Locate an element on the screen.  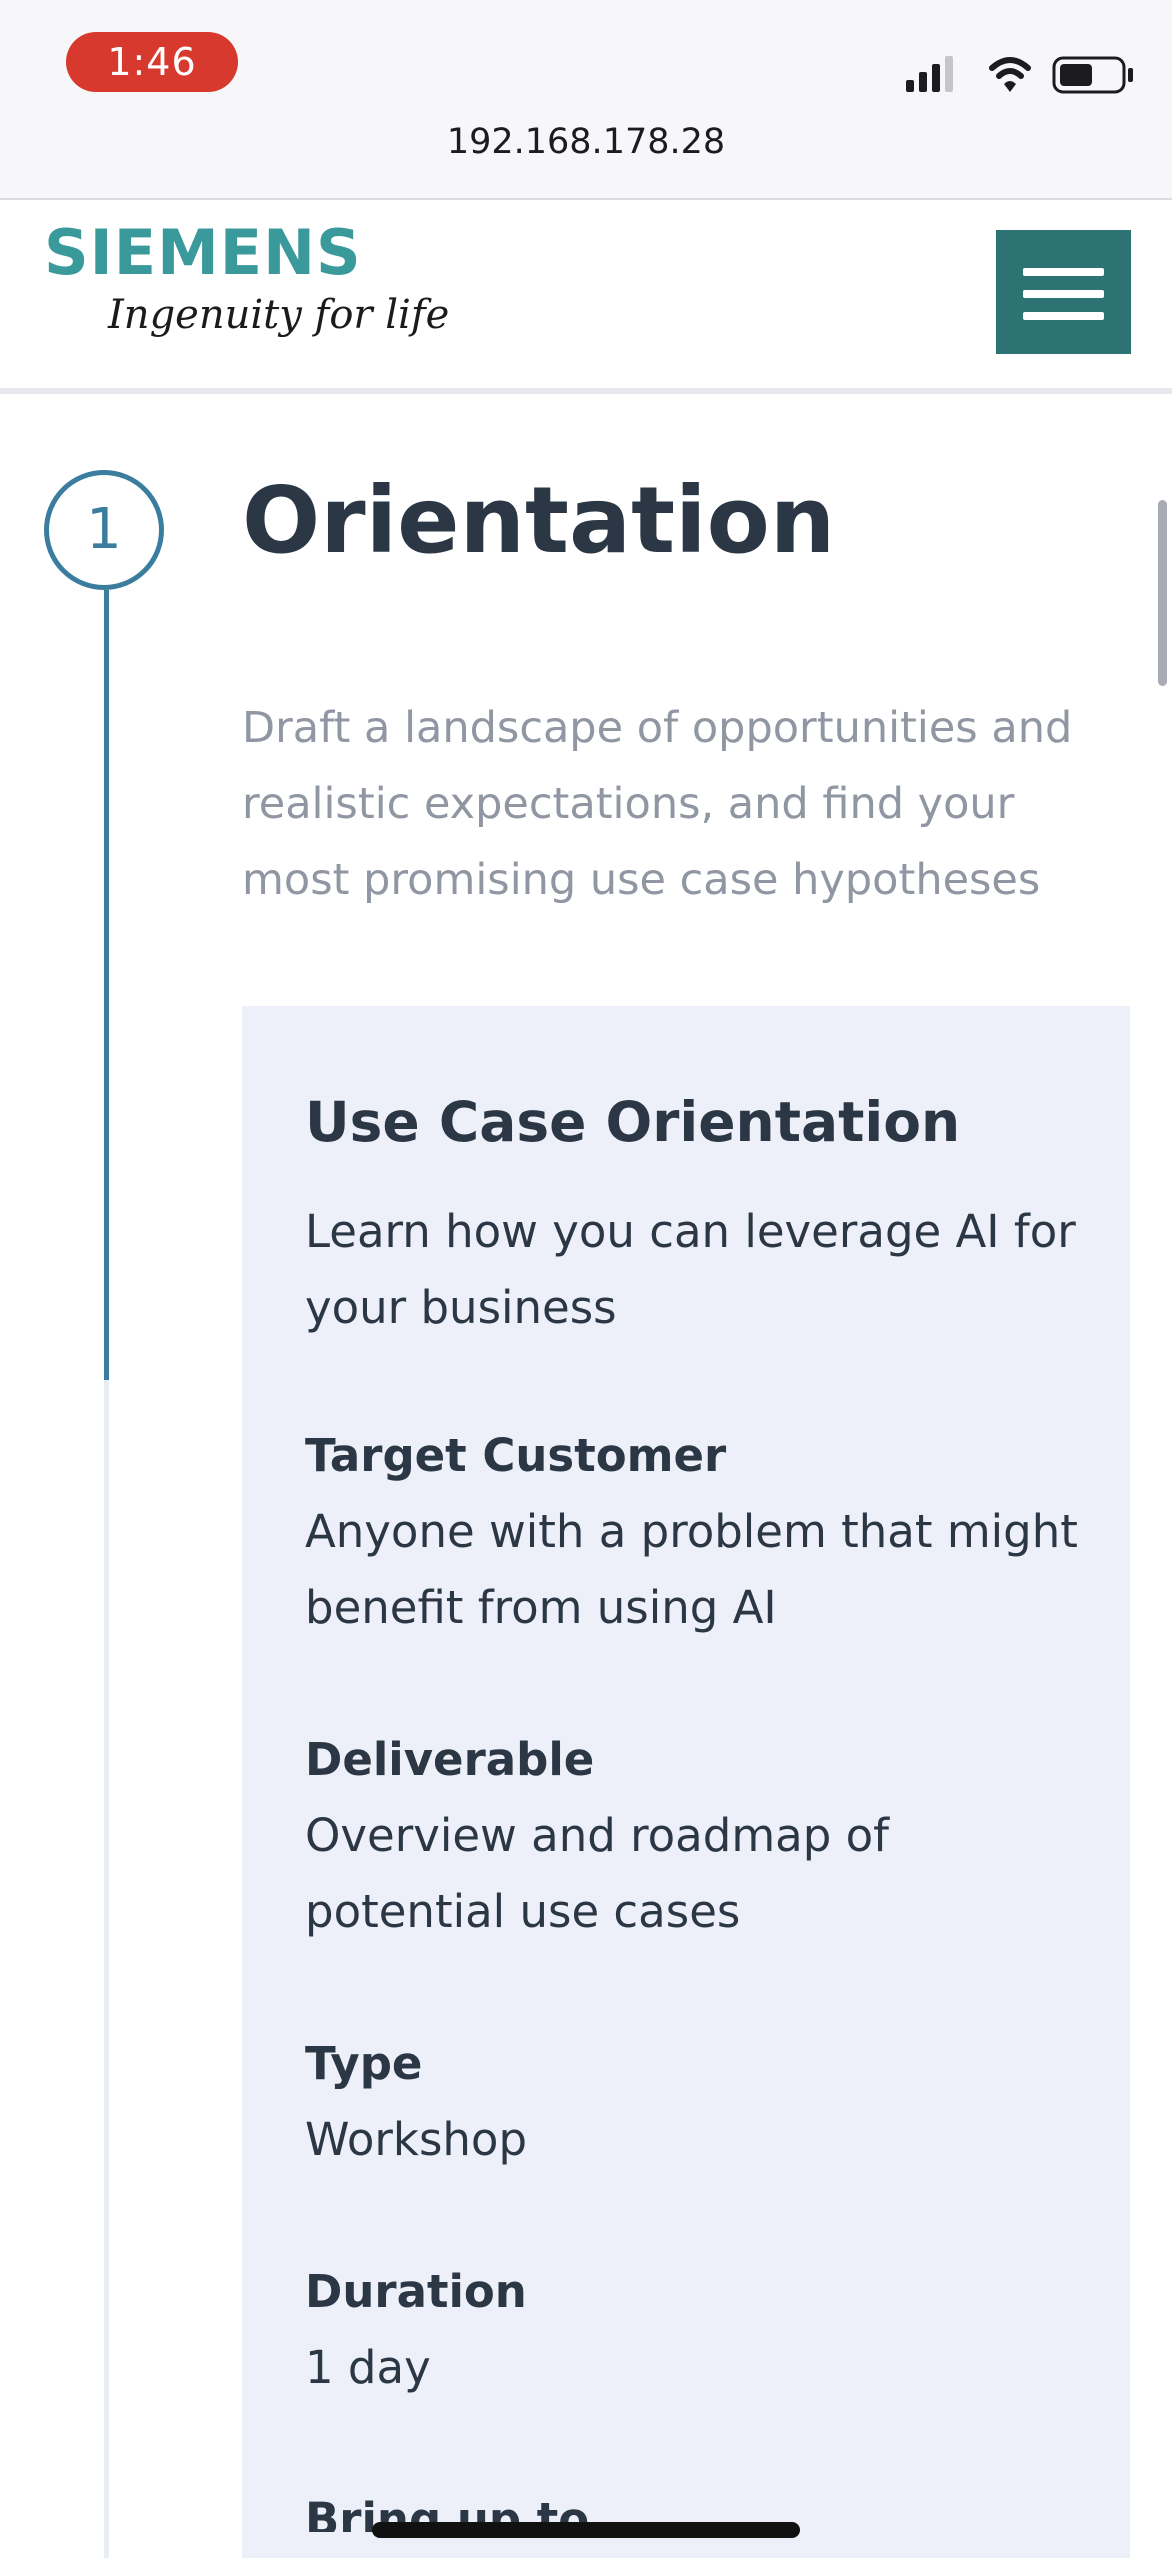
step-number-badge: 1 is located at coordinates (104, 530).